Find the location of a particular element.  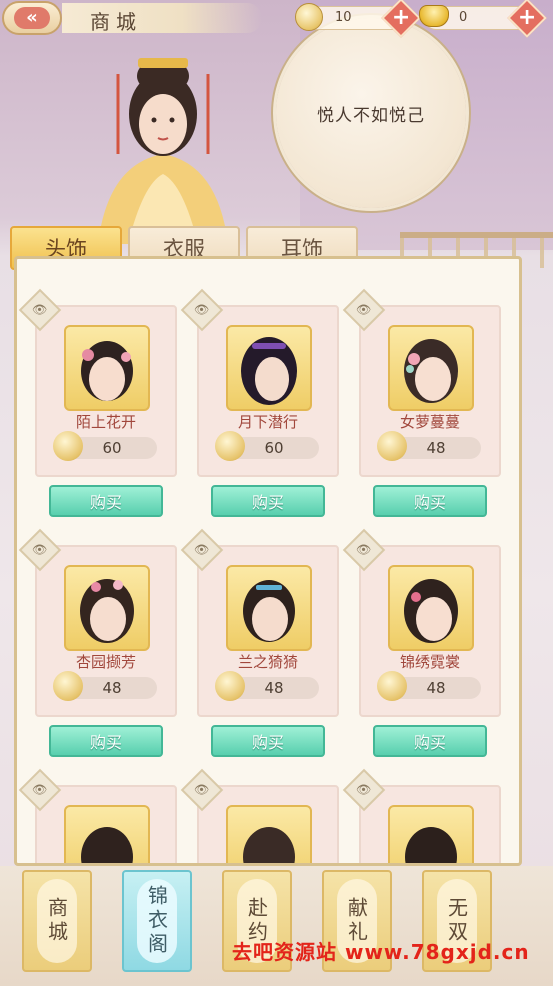

item-card: 👁 杏园撷芳 48 is located at coordinates (97, 622).